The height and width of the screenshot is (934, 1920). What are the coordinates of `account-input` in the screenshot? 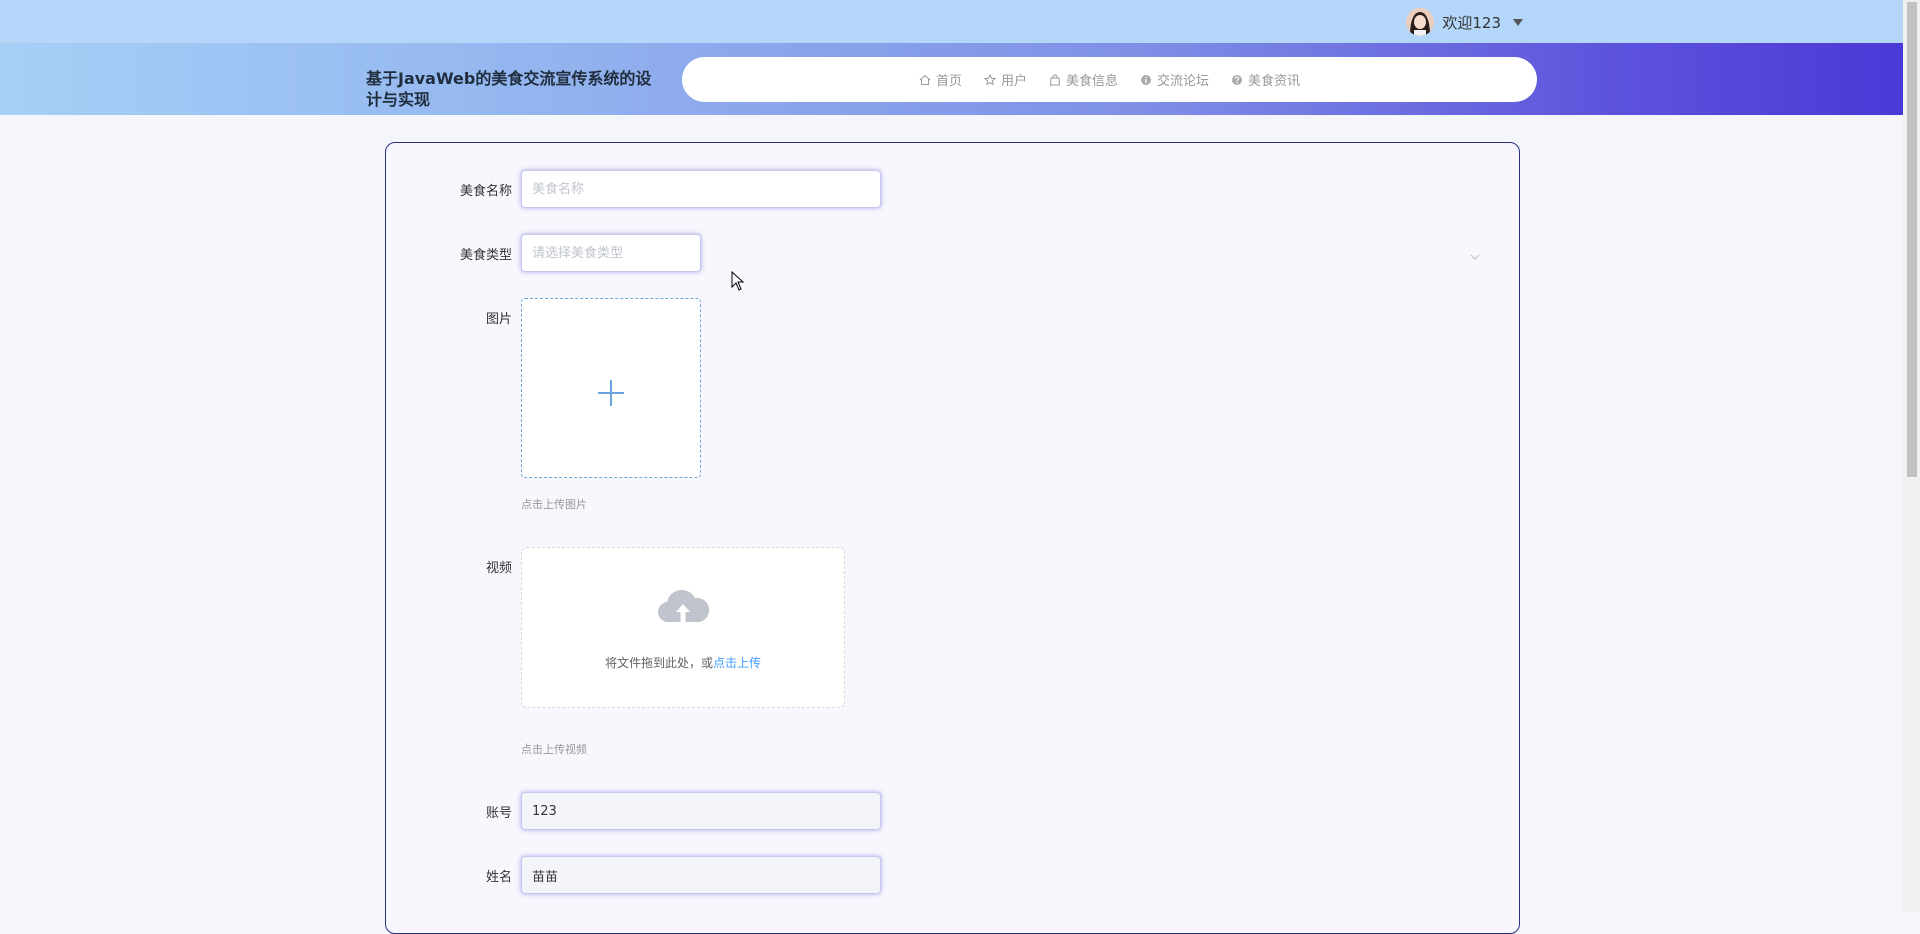 It's located at (701, 811).